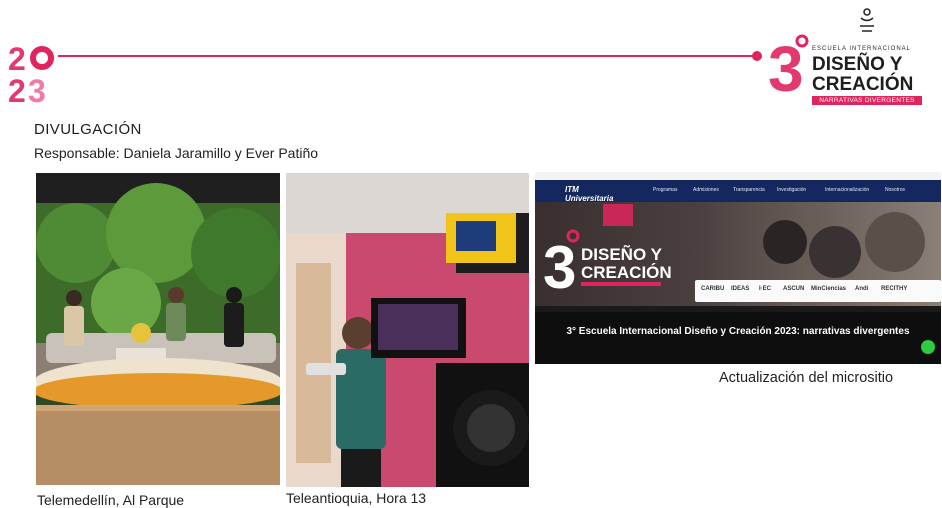 This screenshot has height=508, width=942. Describe the element at coordinates (861, 49) in the screenshot. I see `event-logo-line1: ESCUELA INTERNACIONAL` at that location.